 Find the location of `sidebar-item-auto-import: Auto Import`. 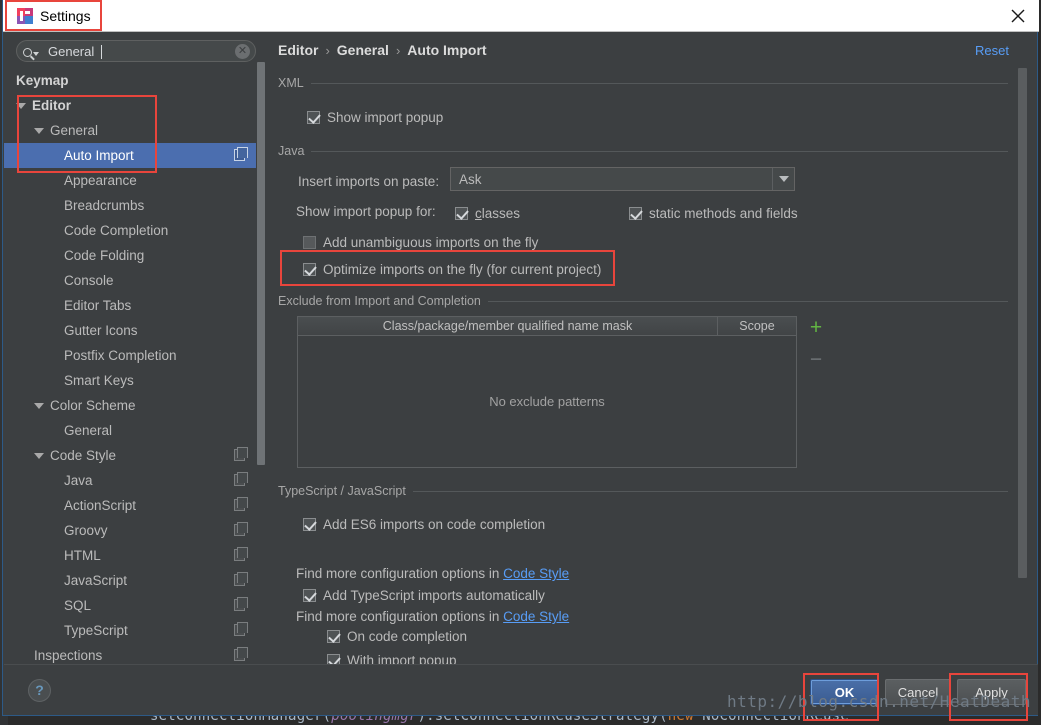

sidebar-item-auto-import: Auto Import is located at coordinates (130, 155).